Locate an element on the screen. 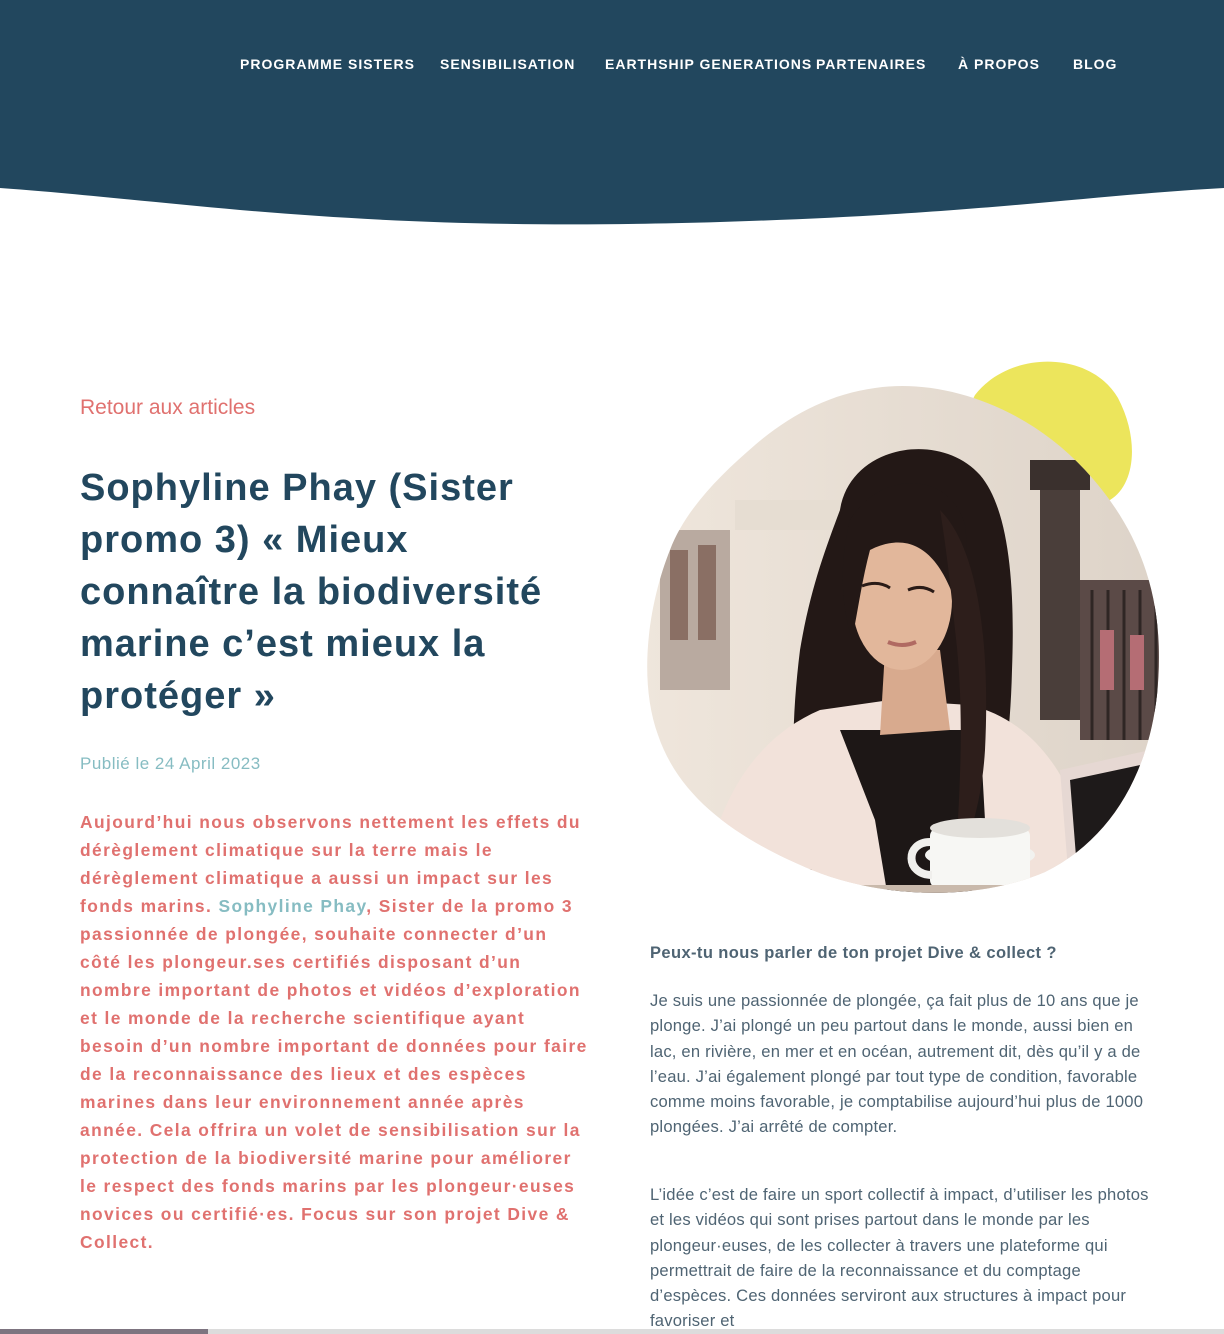  nav-item-earthship-generations: EARTHSHIP GENERATIONS is located at coordinates (708, 64).